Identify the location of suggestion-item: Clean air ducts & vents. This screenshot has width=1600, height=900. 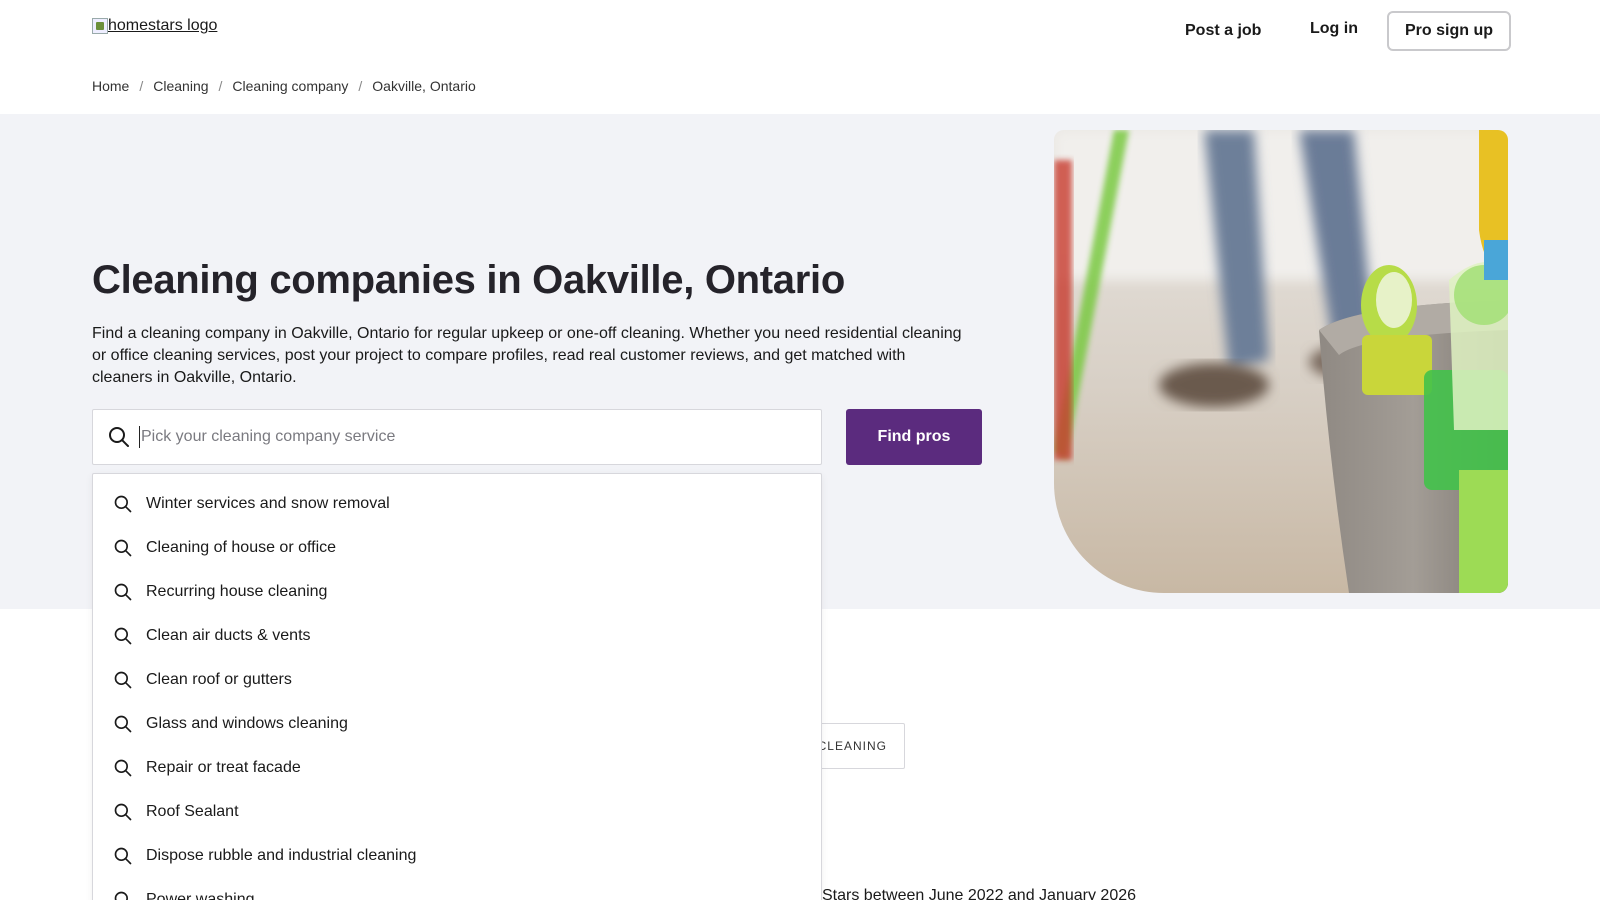
(457, 636).